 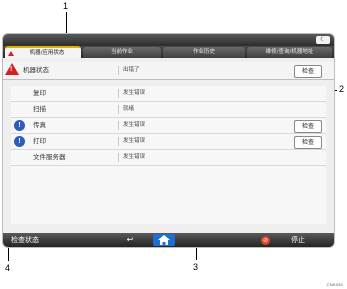 What do you see at coordinates (196, 267) in the screenshot?
I see `callout-3: 3` at bounding box center [196, 267].